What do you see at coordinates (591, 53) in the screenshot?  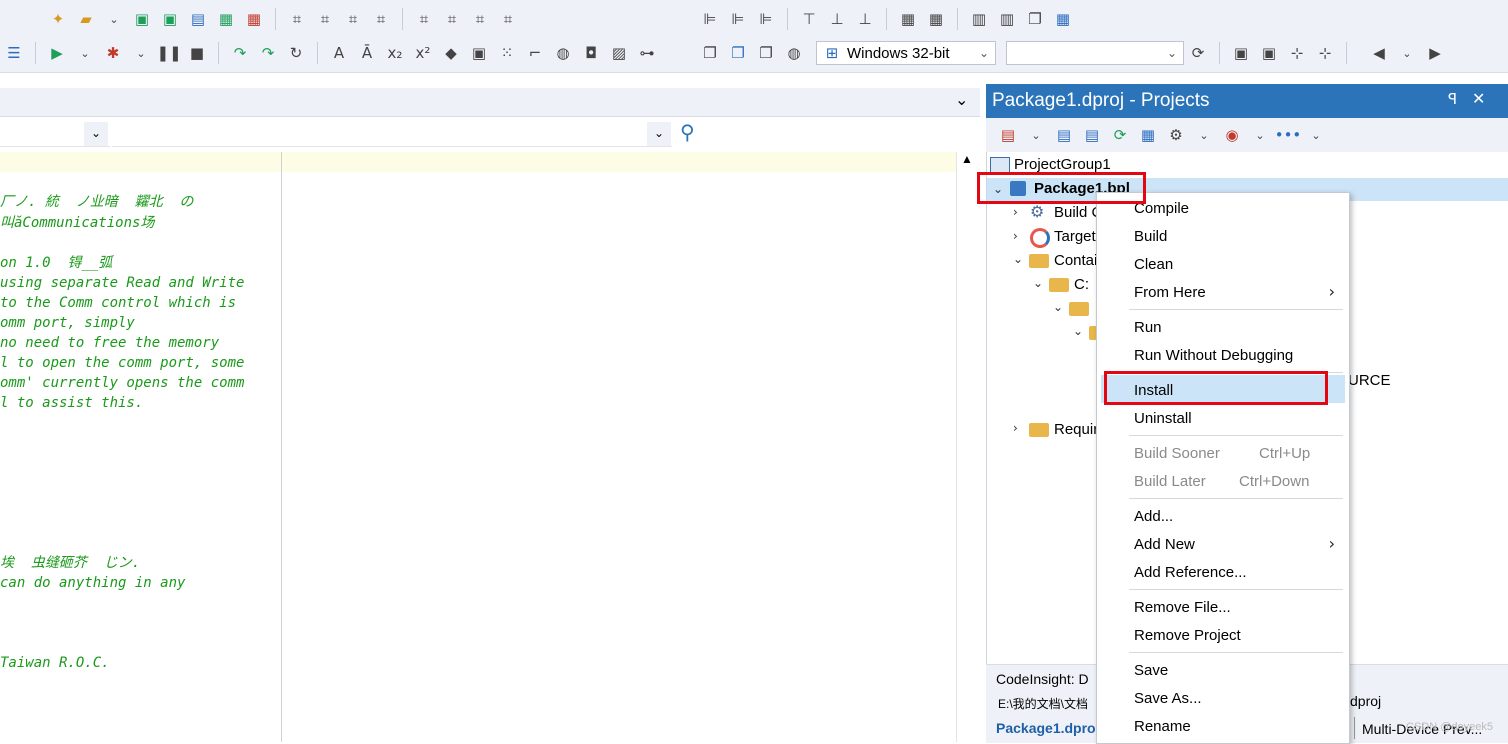 I see `text-image-icon: ◘` at bounding box center [591, 53].